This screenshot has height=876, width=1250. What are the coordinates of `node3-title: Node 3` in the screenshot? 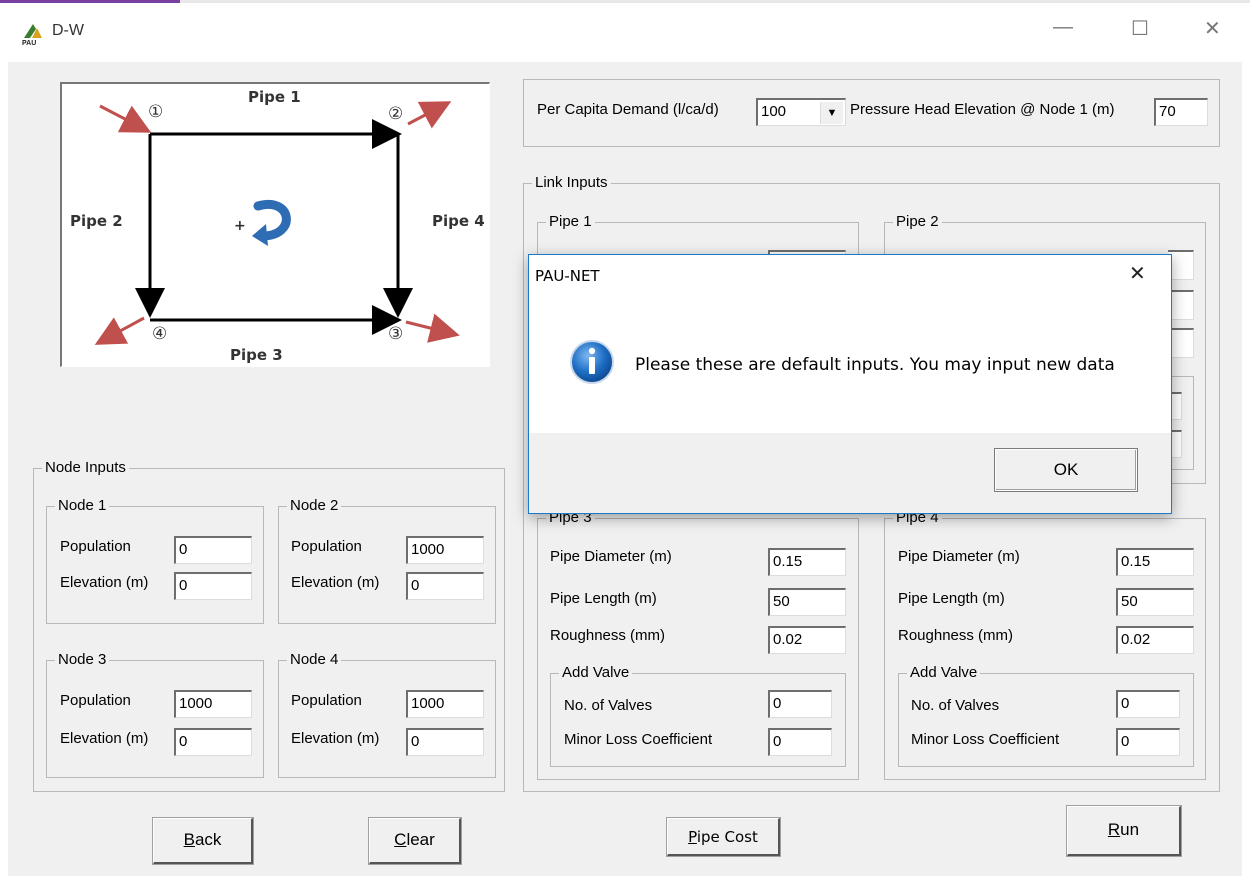 It's located at (82, 659).